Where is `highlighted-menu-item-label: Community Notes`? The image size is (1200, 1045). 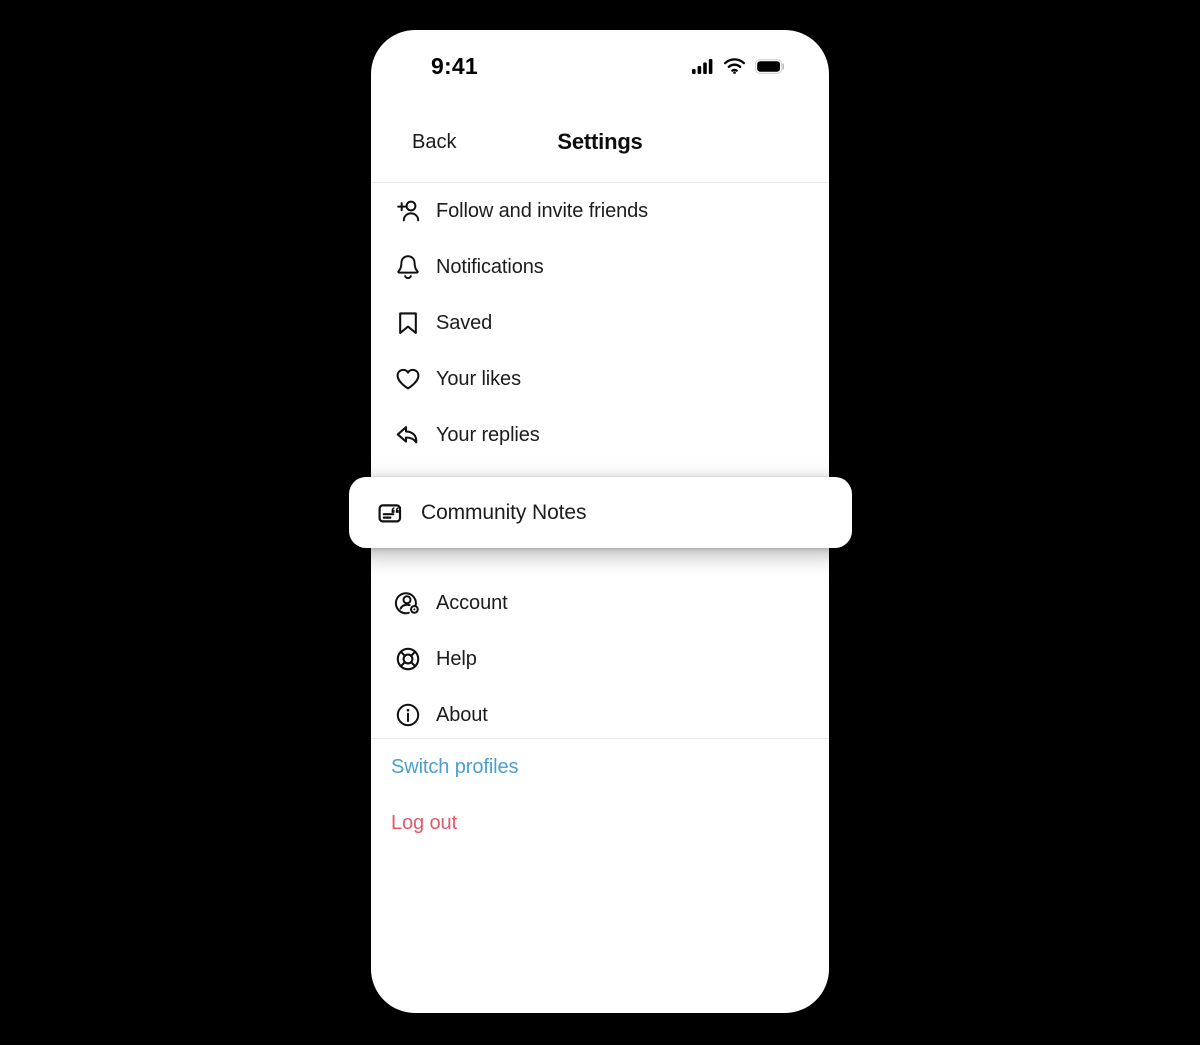 highlighted-menu-item-label: Community Notes is located at coordinates (504, 512).